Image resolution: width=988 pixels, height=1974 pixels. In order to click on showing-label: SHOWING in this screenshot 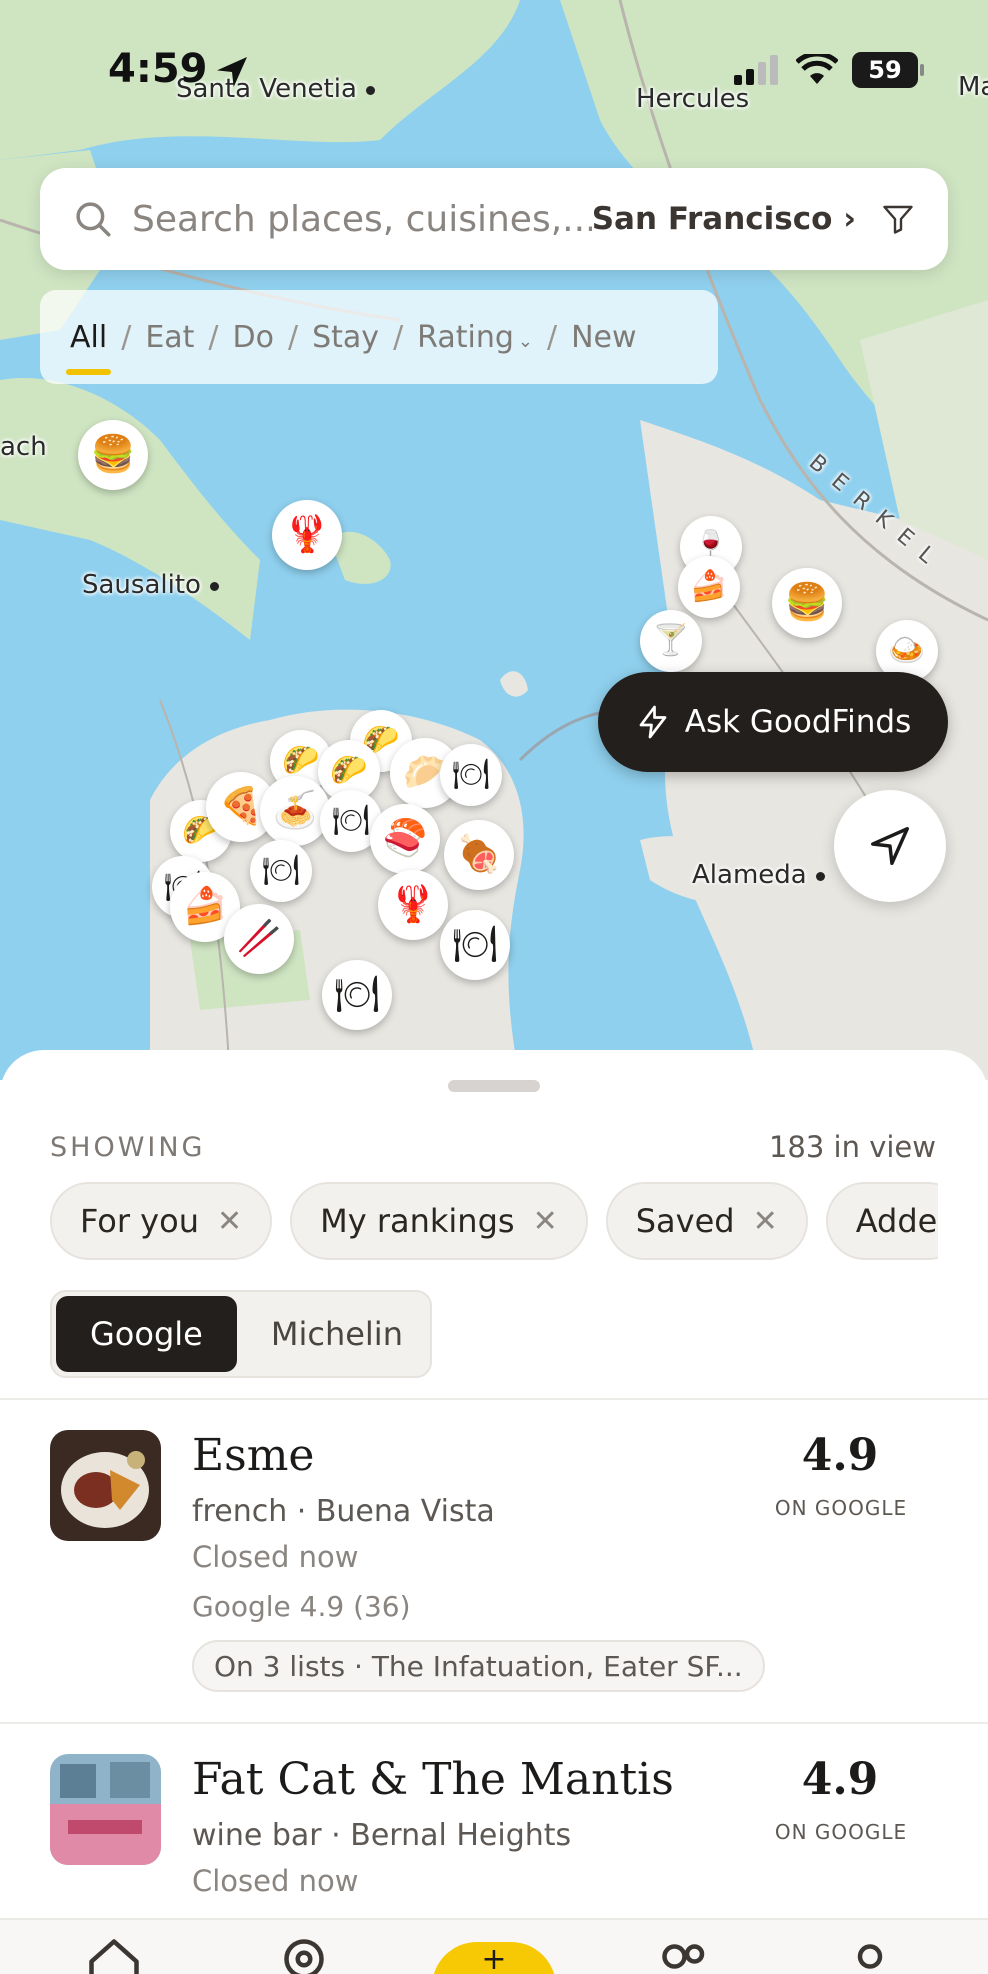, I will do `click(128, 1147)`.